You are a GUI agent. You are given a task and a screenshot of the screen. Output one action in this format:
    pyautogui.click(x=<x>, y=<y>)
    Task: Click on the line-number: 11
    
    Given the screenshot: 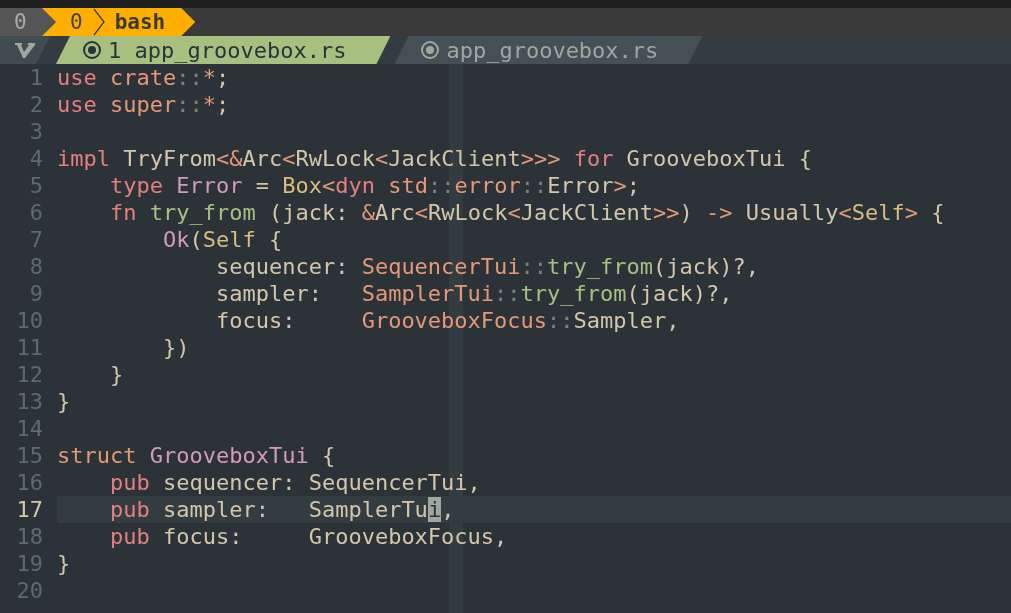 What is the action you would take?
    pyautogui.click(x=29, y=347)
    